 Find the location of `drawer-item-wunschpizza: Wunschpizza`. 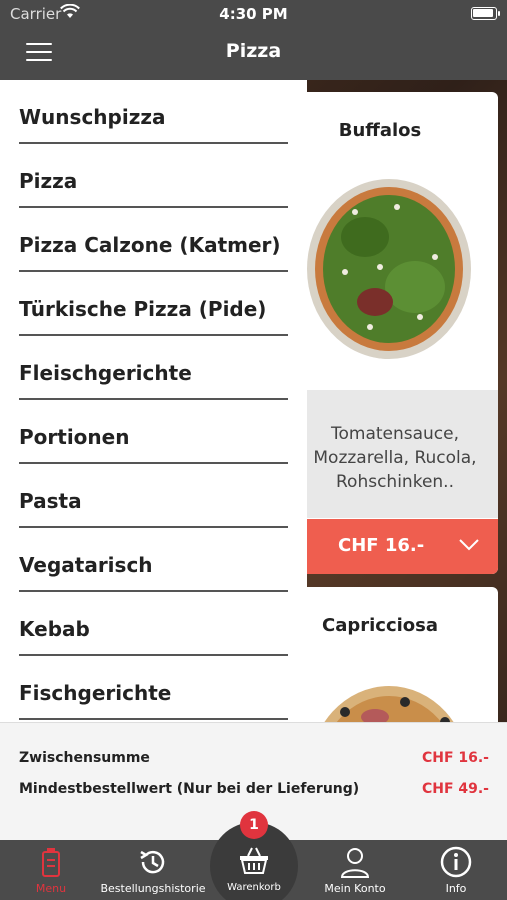

drawer-item-wunschpizza: Wunschpizza is located at coordinates (153, 112).